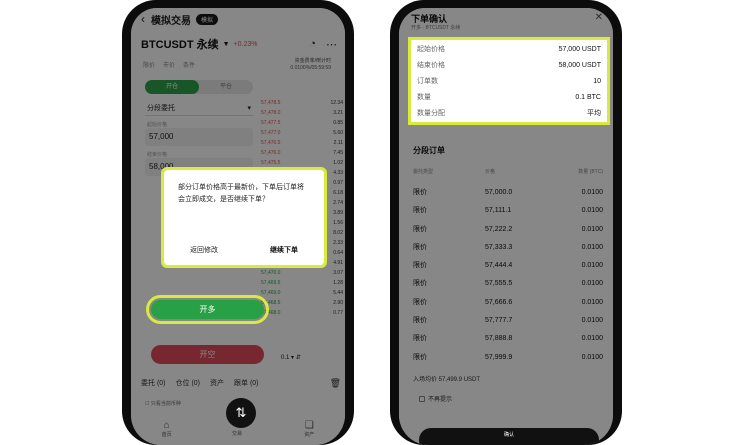 Image resolution: width=750 pixels, height=445 pixels. What do you see at coordinates (509, 114) in the screenshot?
I see `summary-row: 数量分配 平均` at bounding box center [509, 114].